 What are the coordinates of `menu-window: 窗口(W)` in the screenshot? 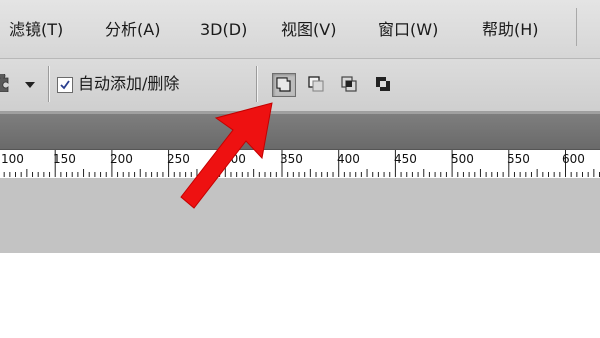 It's located at (408, 30).